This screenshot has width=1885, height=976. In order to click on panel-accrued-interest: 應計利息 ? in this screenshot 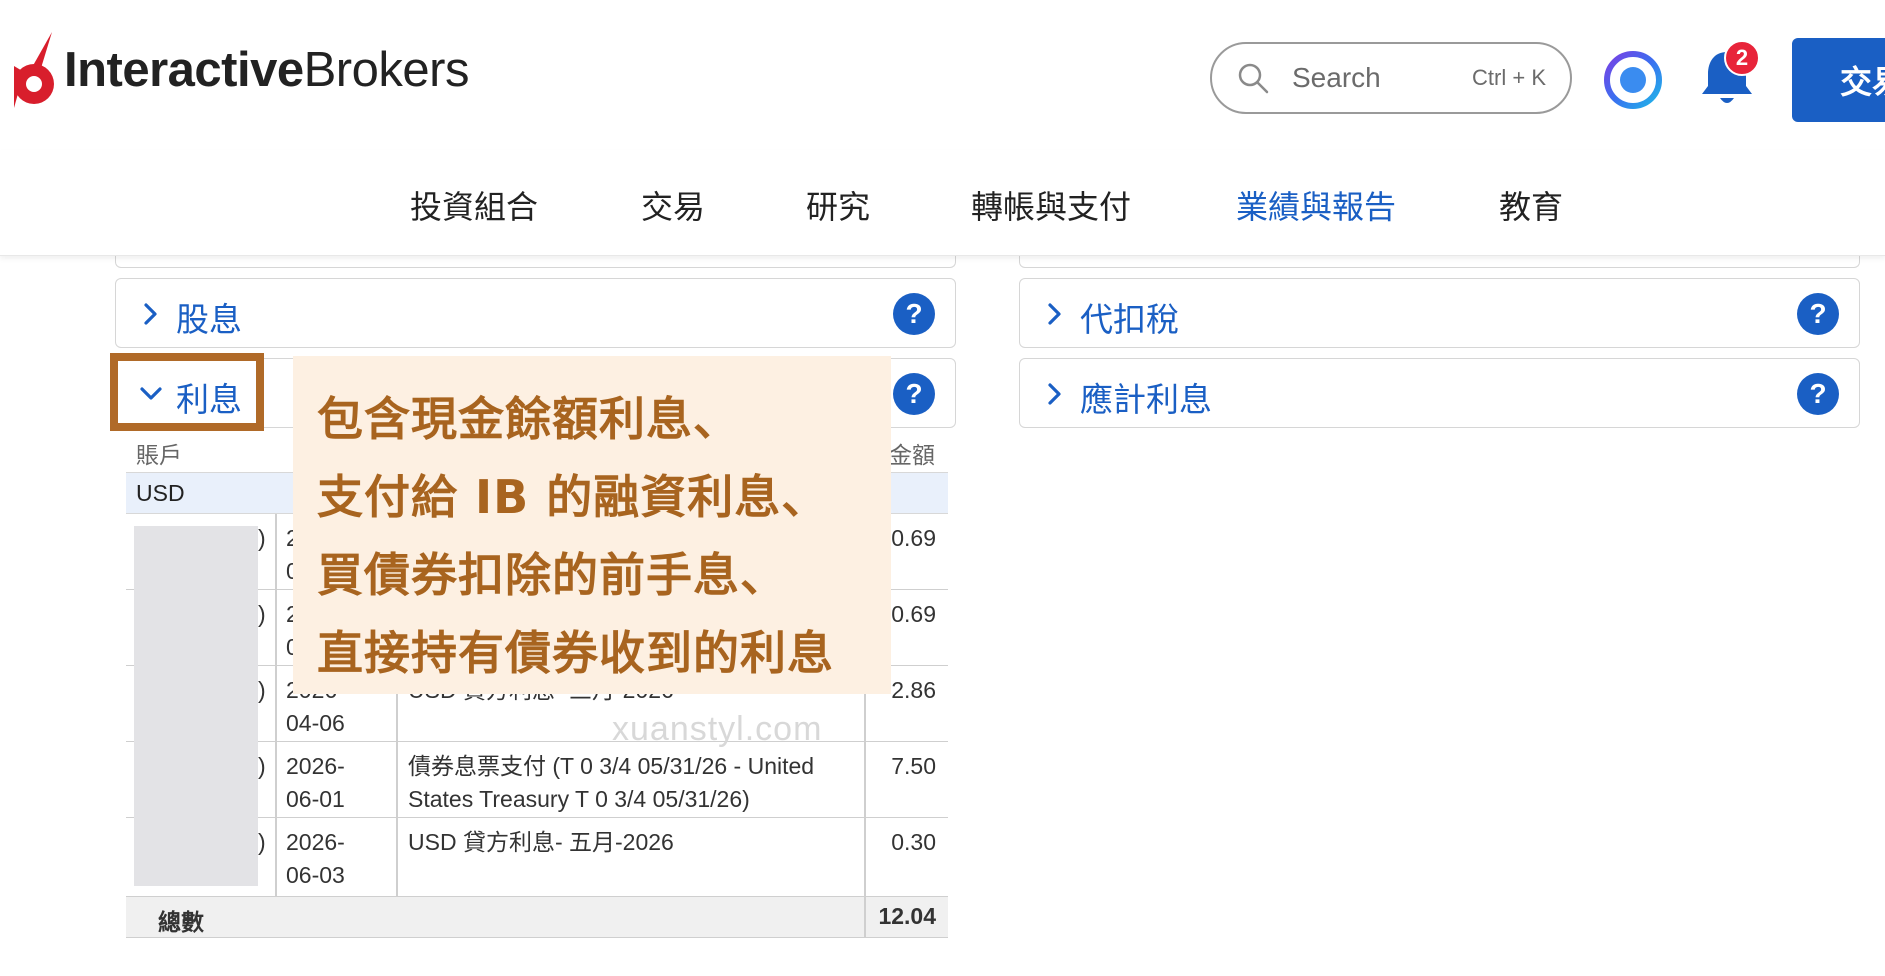, I will do `click(1439, 393)`.